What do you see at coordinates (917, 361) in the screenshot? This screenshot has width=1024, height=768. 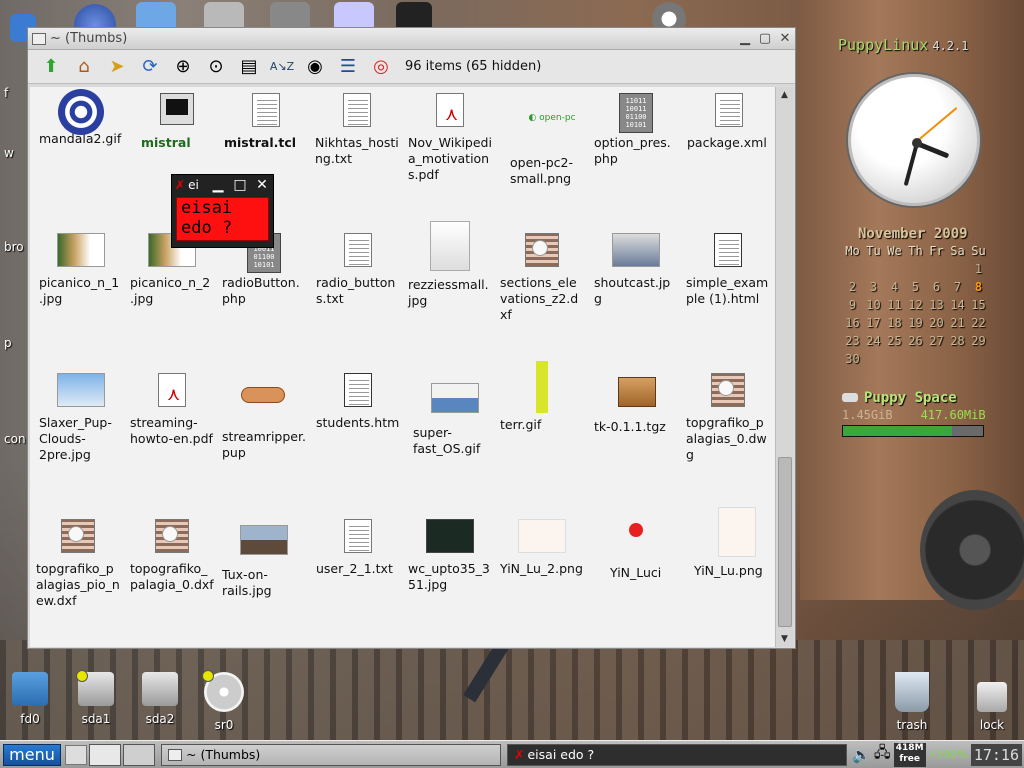 I see `calendar-week-row: 30` at bounding box center [917, 361].